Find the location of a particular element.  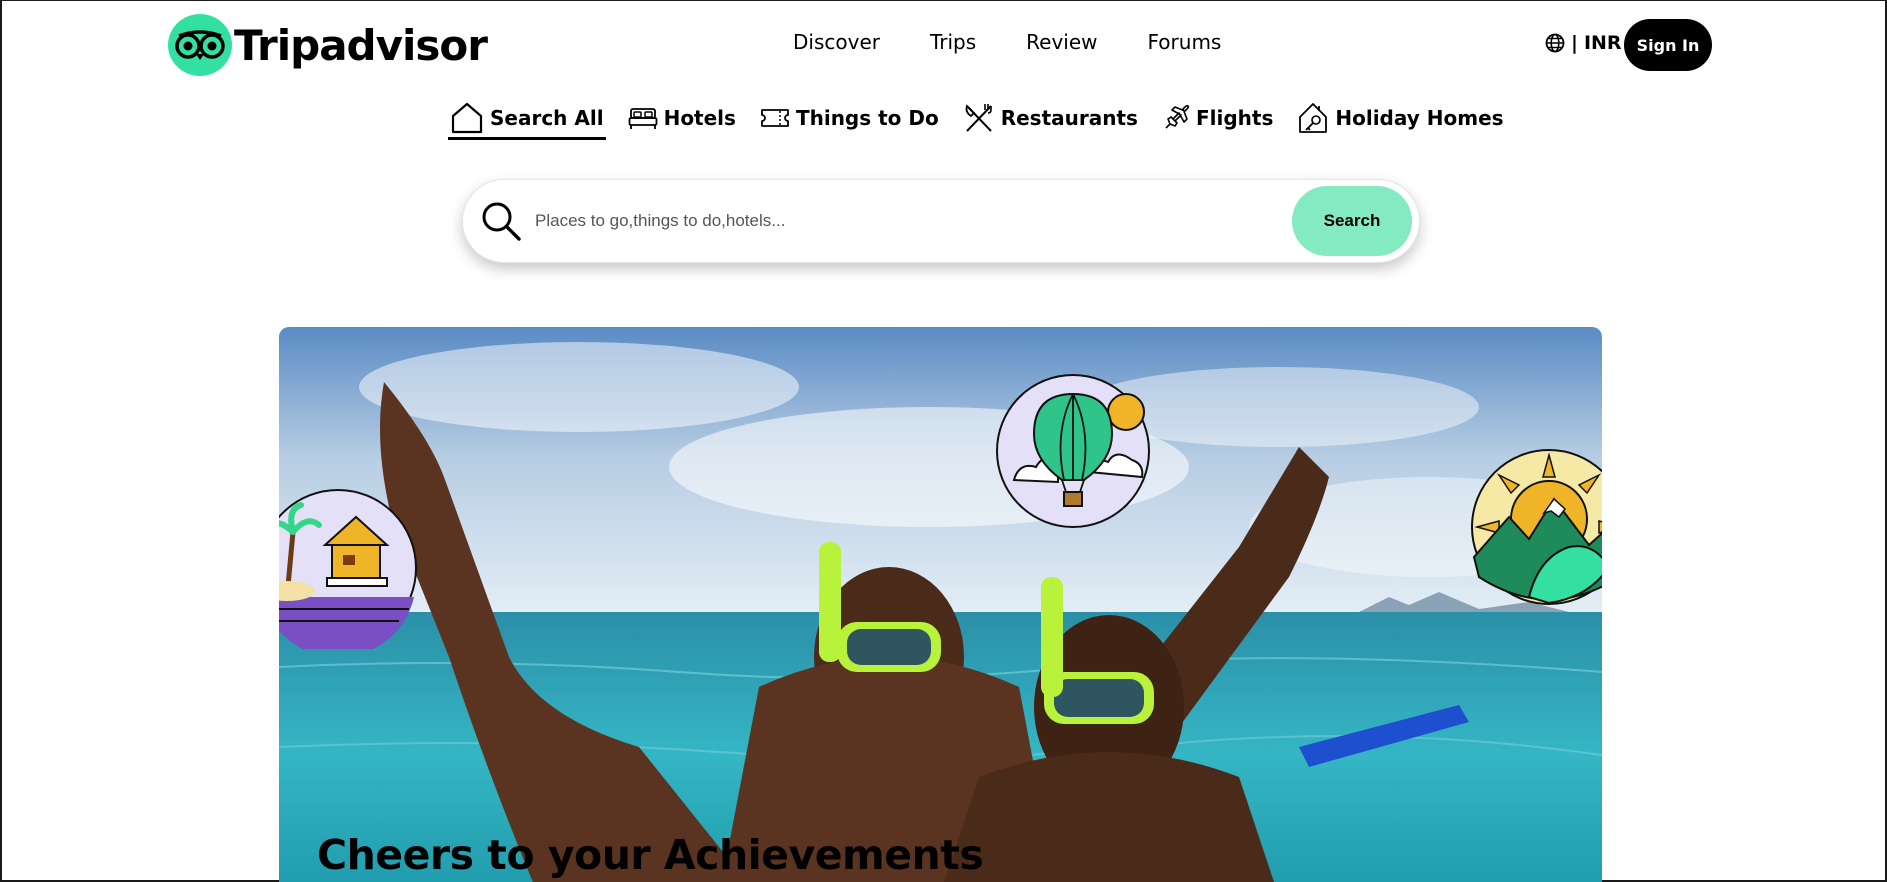

bed-icon is located at coordinates (642, 118).